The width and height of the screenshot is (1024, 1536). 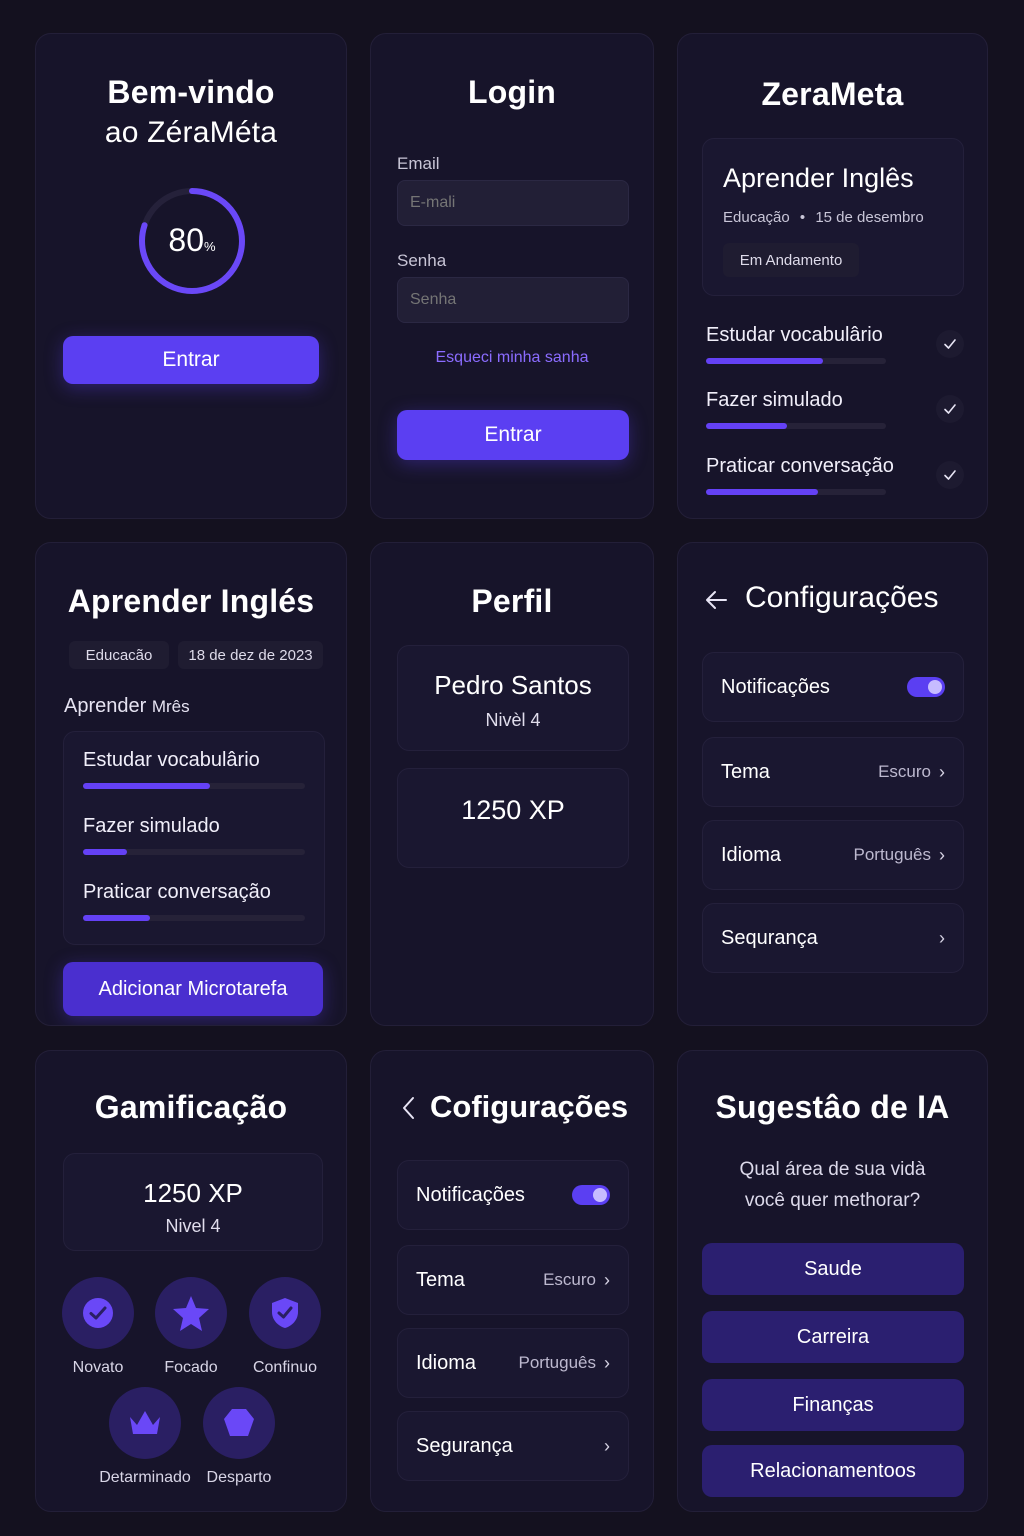 I want to click on chevron-left-icon, so click(x=409, y=1108).